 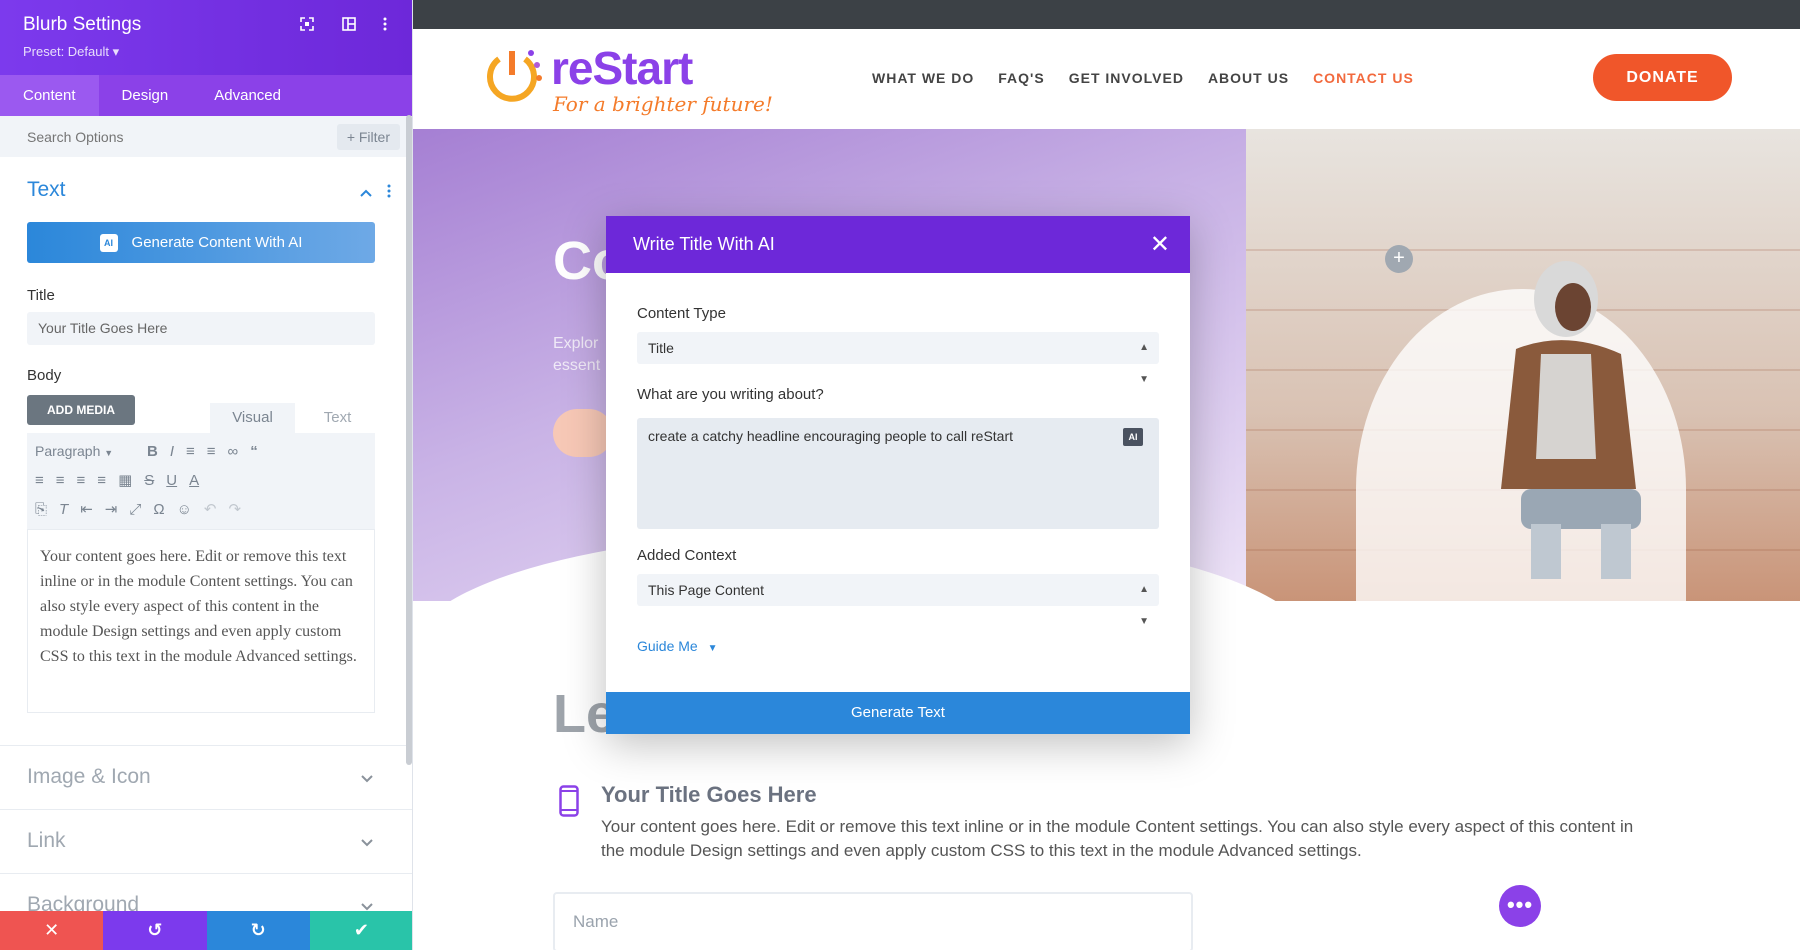 I want to click on redo-button: ↻, so click(x=258, y=930).